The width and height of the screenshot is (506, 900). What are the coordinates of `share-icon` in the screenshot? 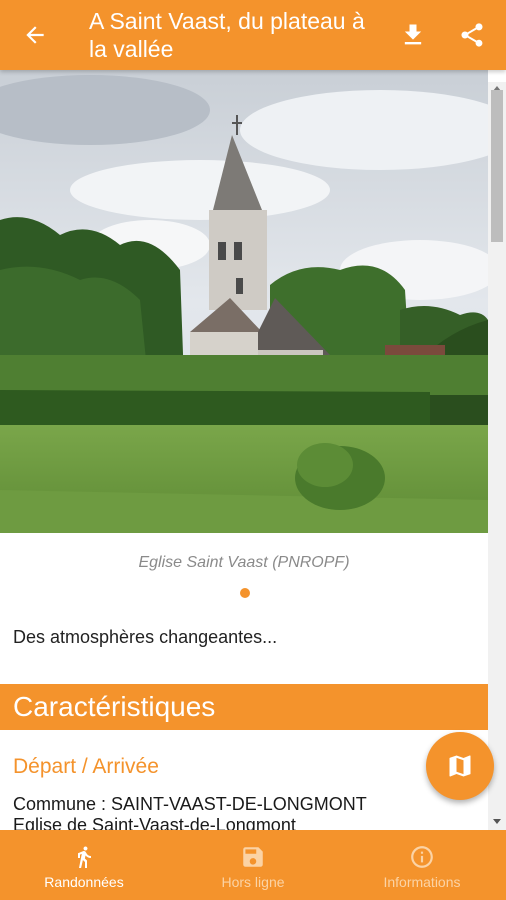 It's located at (472, 35).